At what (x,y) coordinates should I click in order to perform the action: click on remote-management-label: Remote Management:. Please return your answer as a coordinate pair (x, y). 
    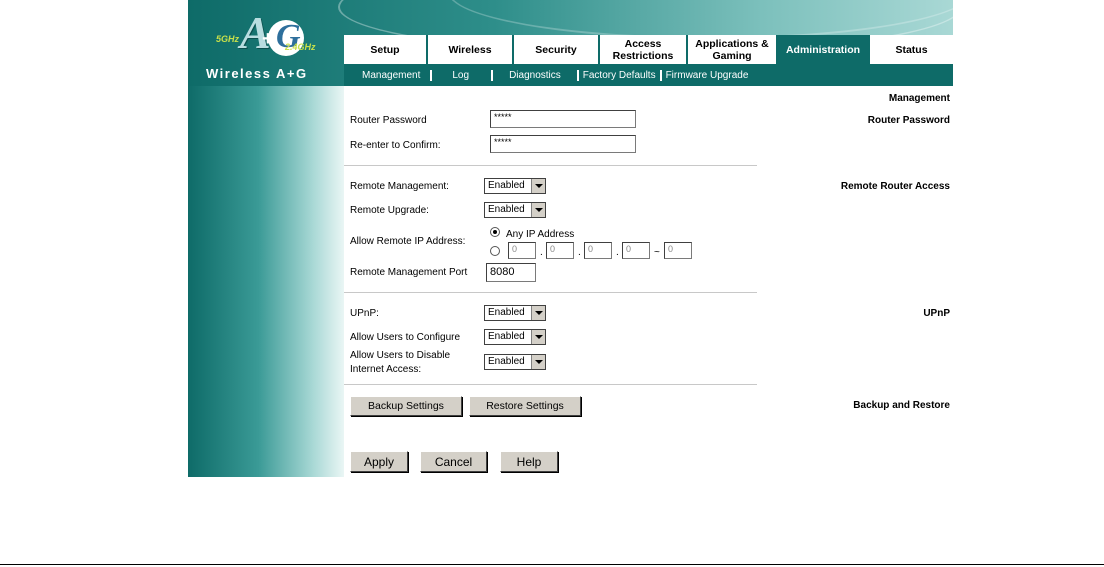
    Looking at the image, I should click on (399, 186).